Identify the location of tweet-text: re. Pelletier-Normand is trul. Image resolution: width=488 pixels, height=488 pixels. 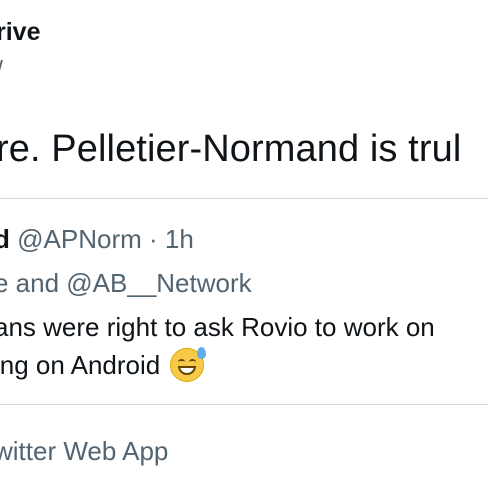
(231, 149).